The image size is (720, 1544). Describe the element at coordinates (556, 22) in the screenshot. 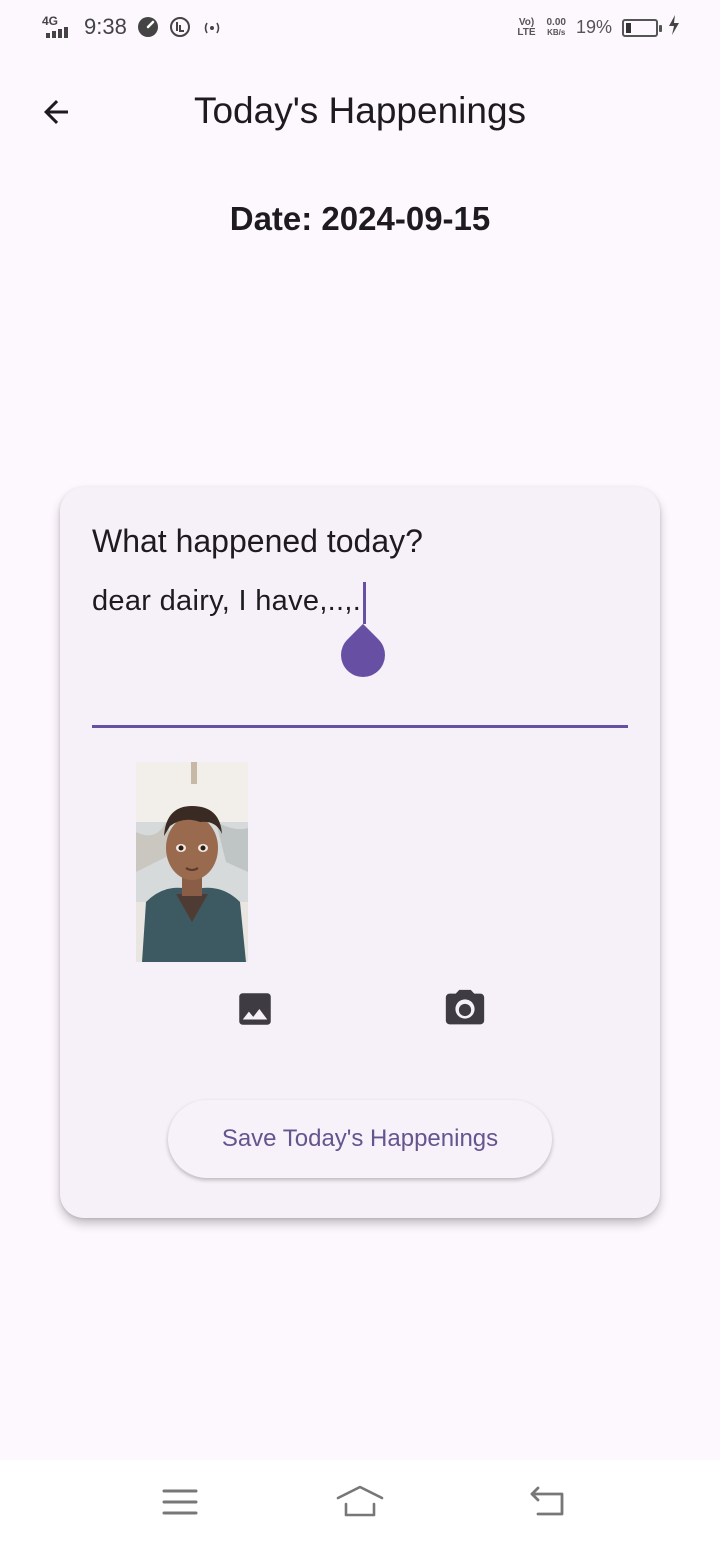

I see `net-speed-value: 0.00` at that location.